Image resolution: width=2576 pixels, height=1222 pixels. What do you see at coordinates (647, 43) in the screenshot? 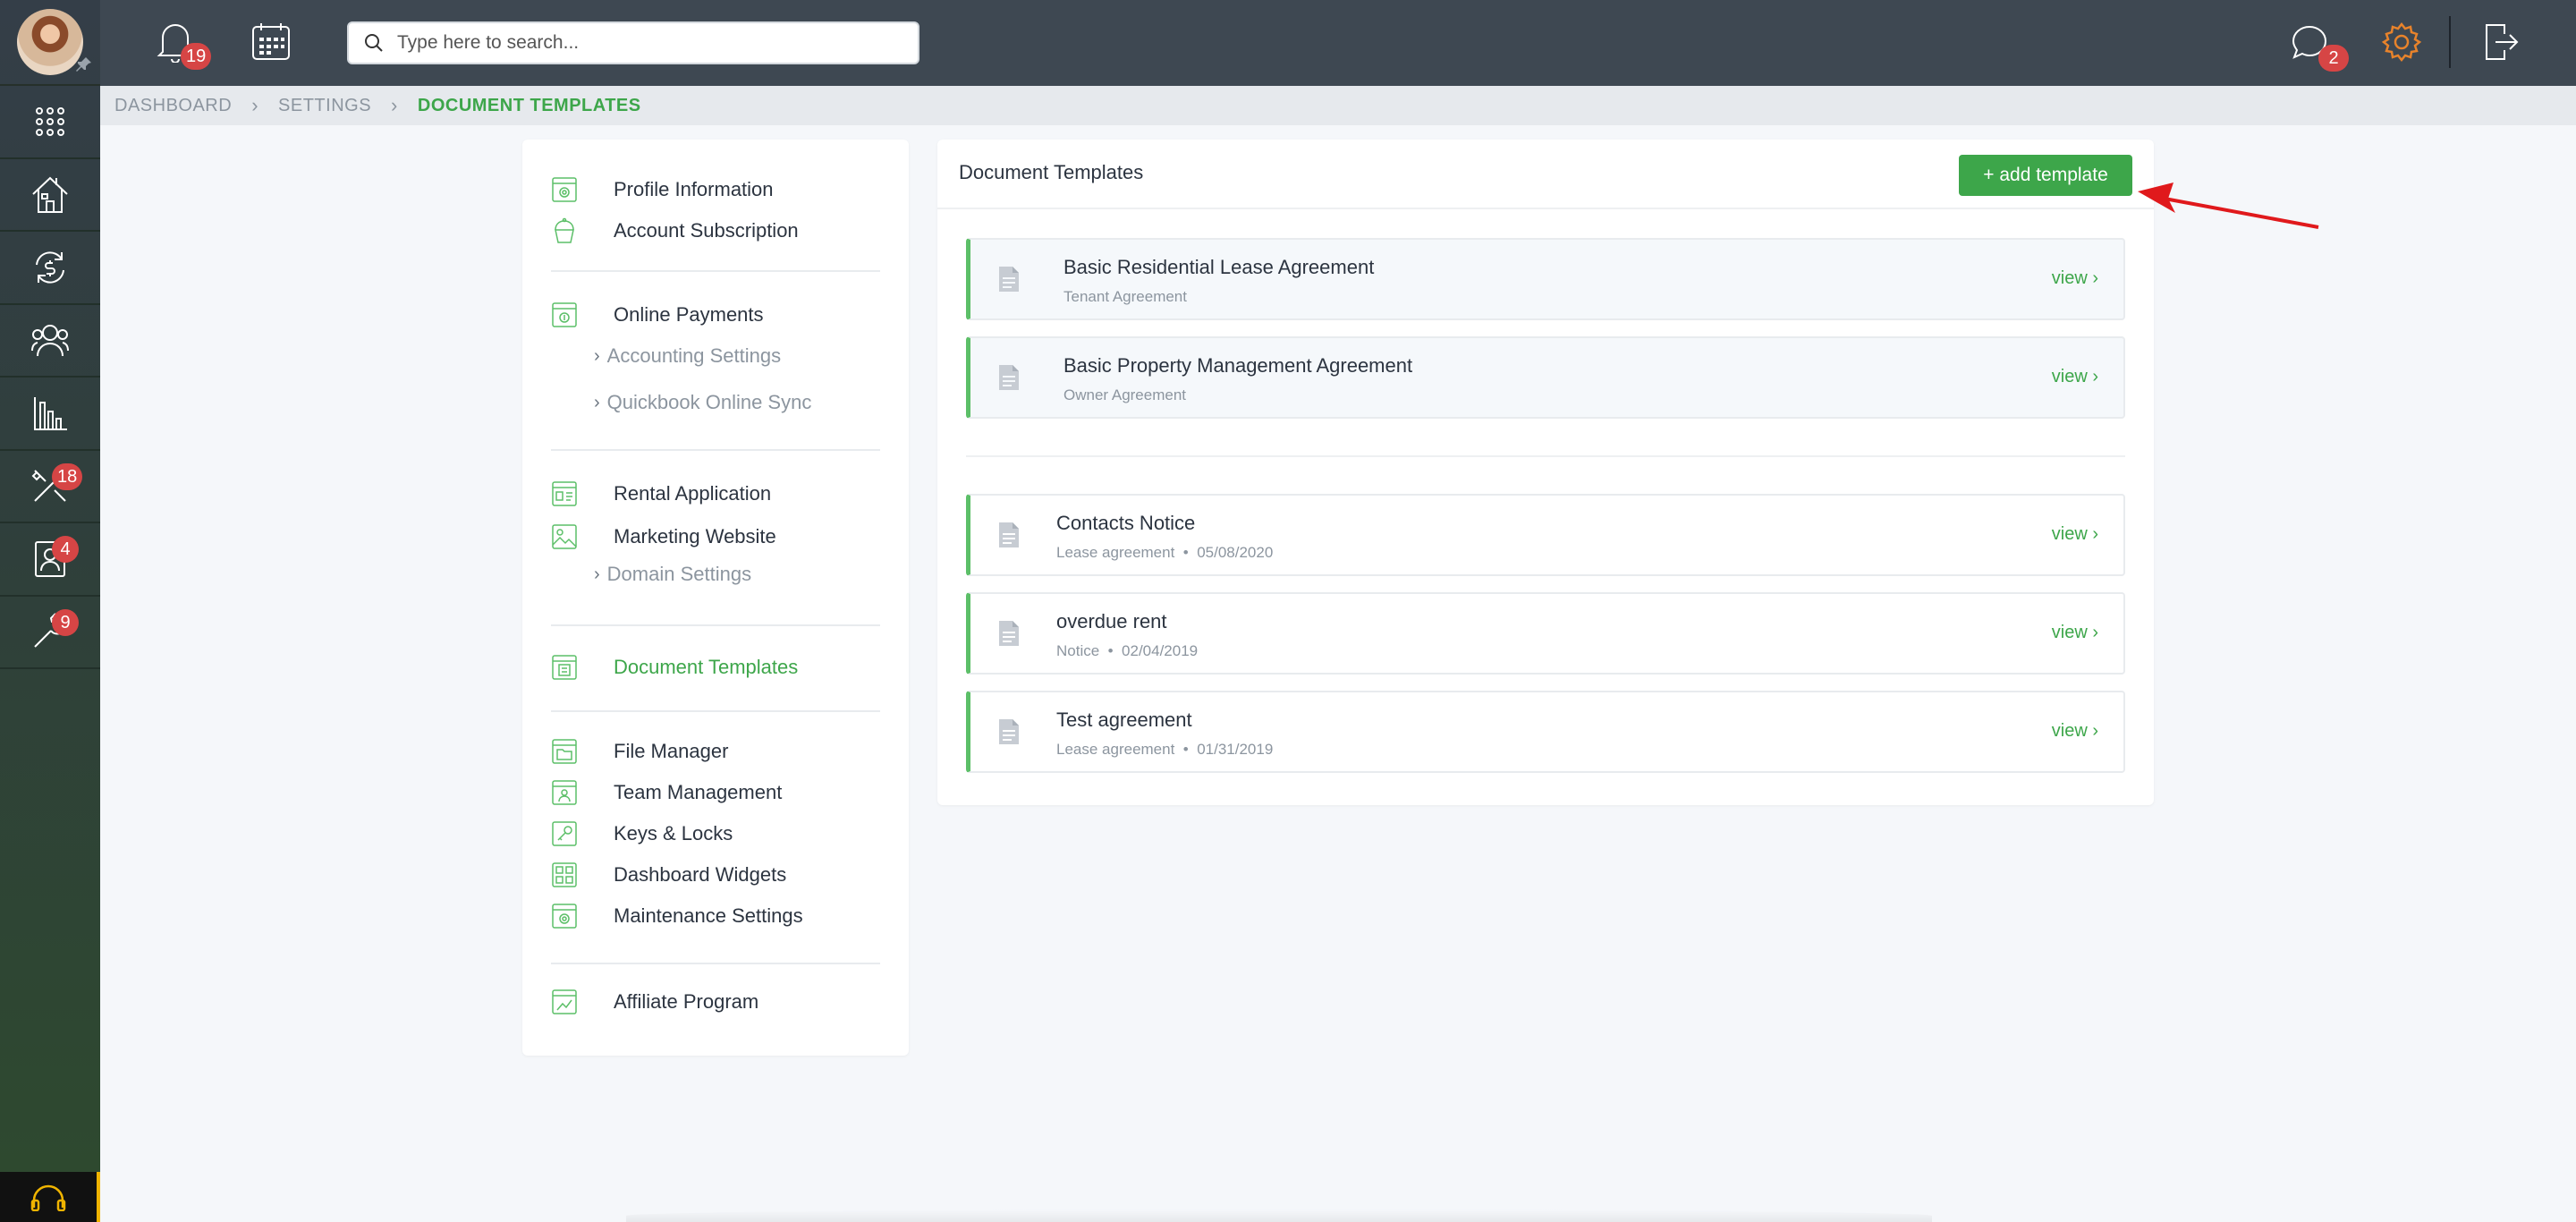
I see `search-input` at bounding box center [647, 43].